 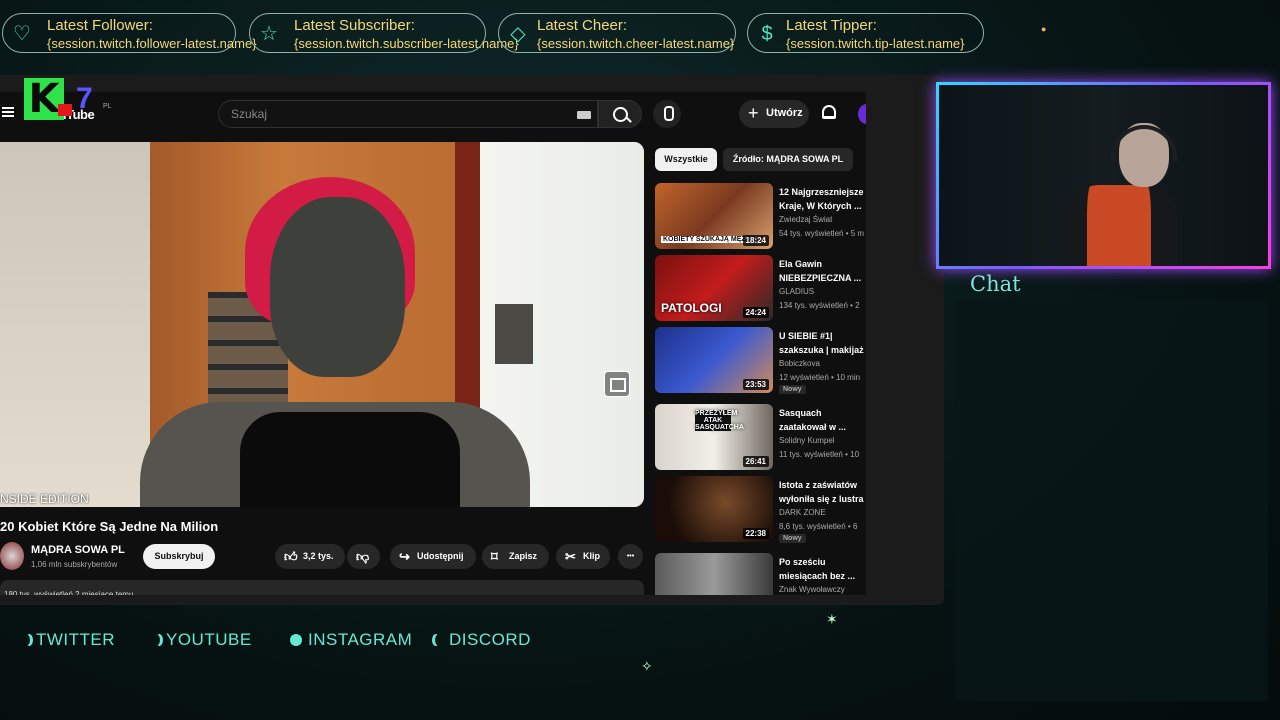 I want to click on video-channel: Zwiedzaj Świat, so click(x=805, y=219).